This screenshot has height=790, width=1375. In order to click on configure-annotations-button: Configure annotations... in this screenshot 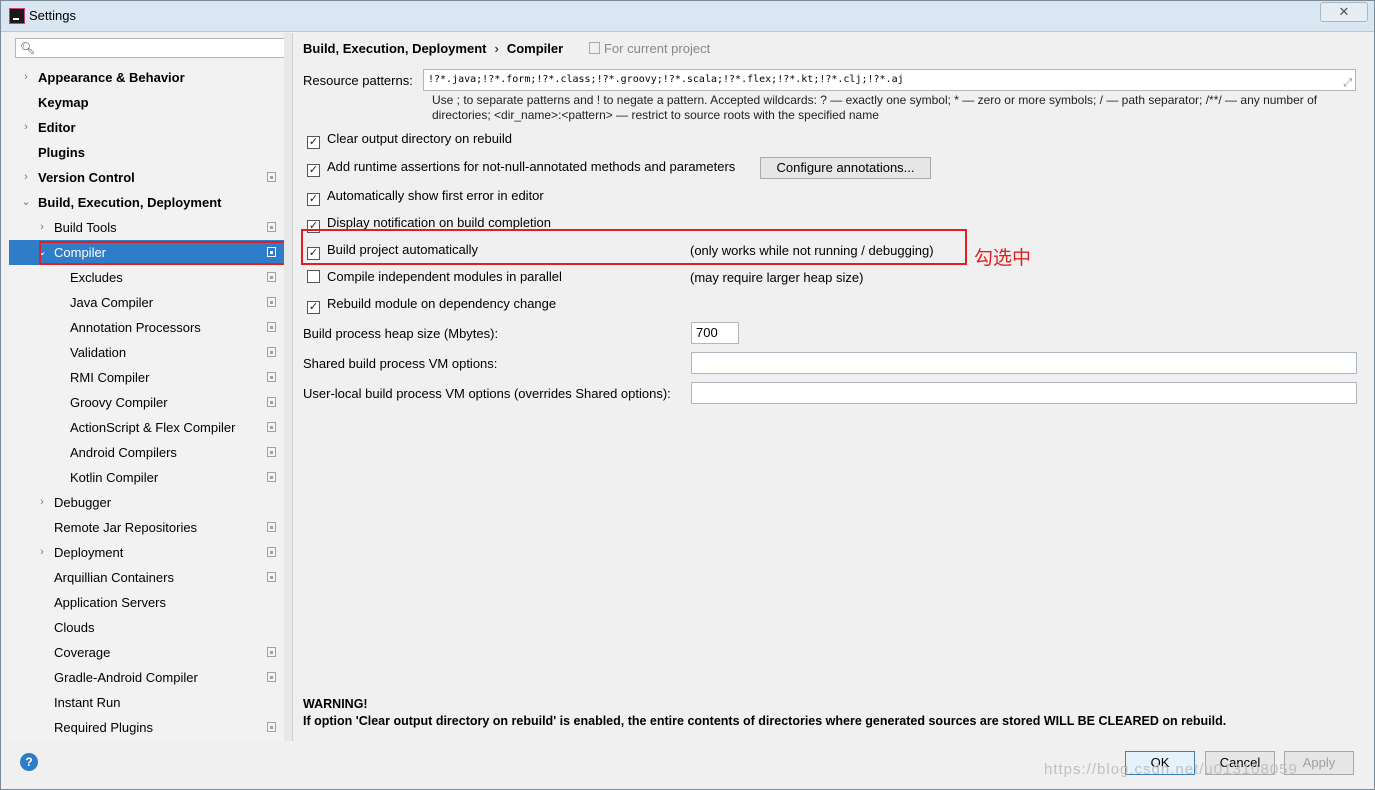, I will do `click(845, 168)`.